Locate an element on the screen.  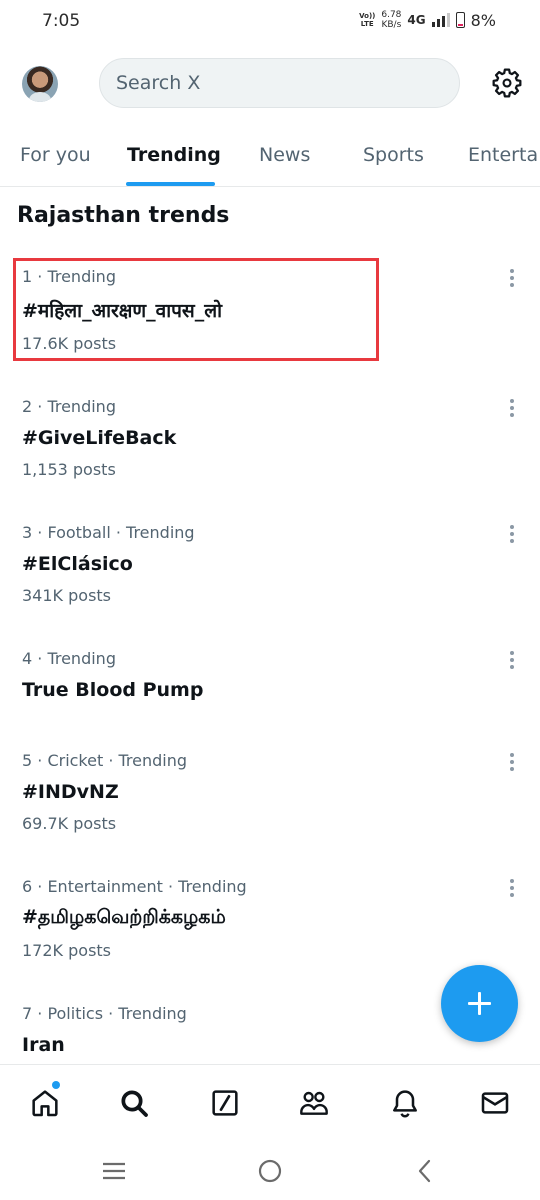
tab-entertainment: Enterta is located at coordinates (503, 155).